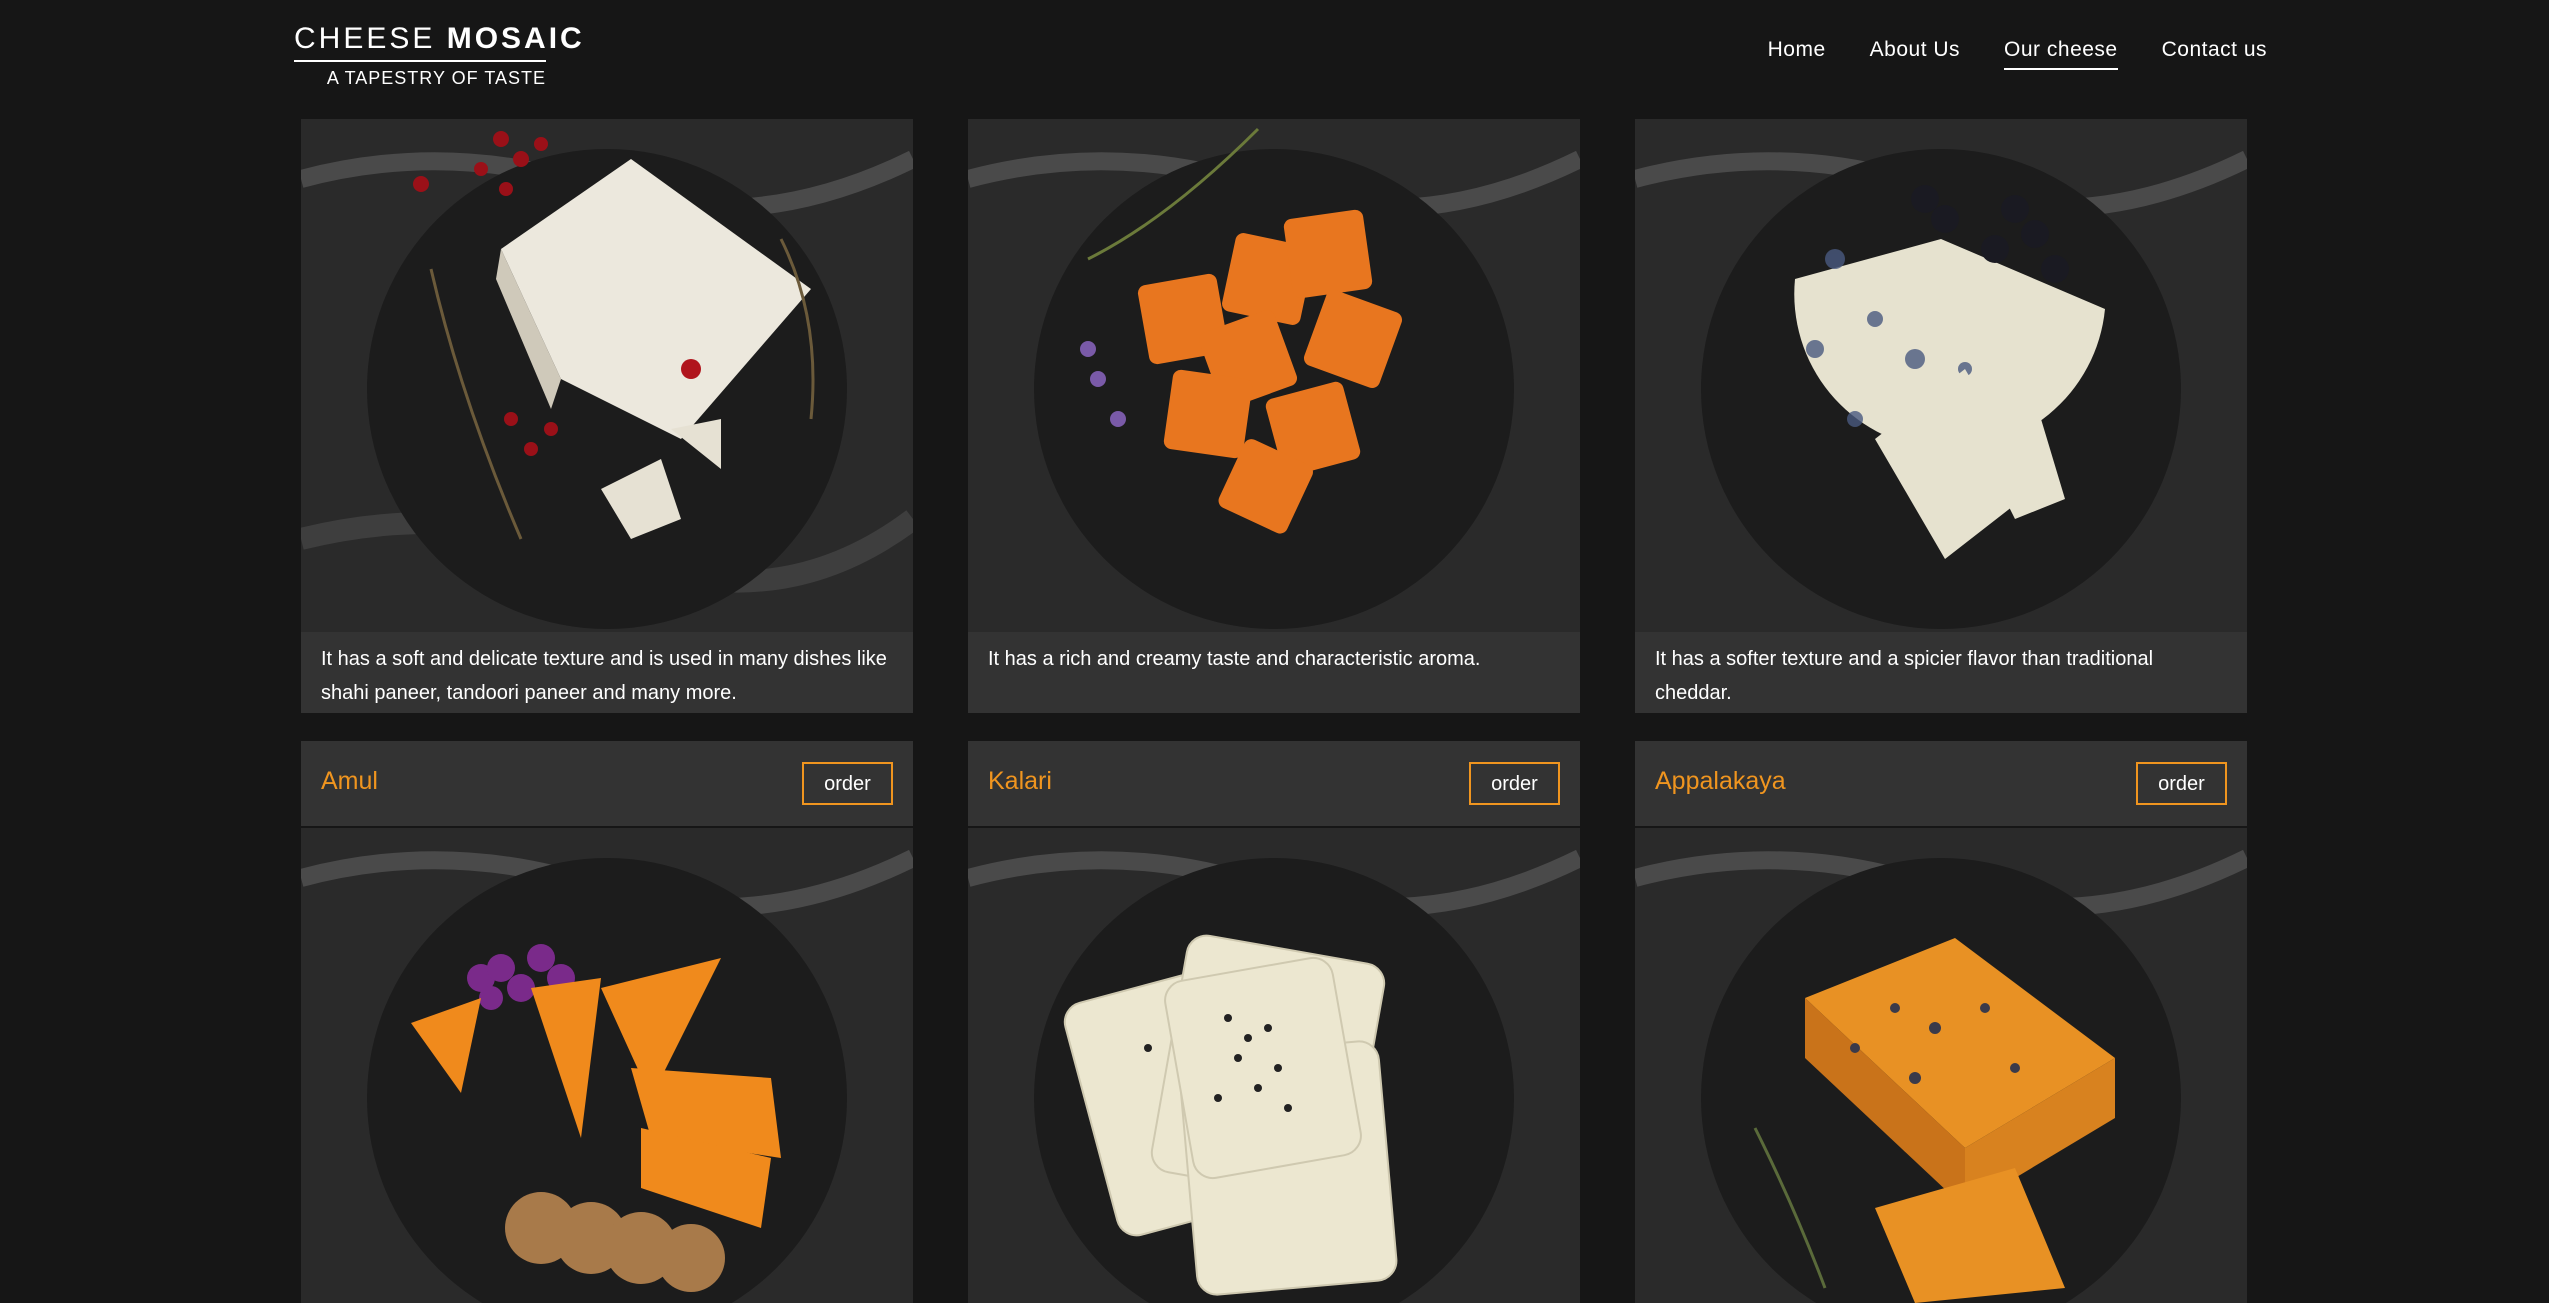  Describe the element at coordinates (349, 781) in the screenshot. I see `product-name: Amul` at that location.